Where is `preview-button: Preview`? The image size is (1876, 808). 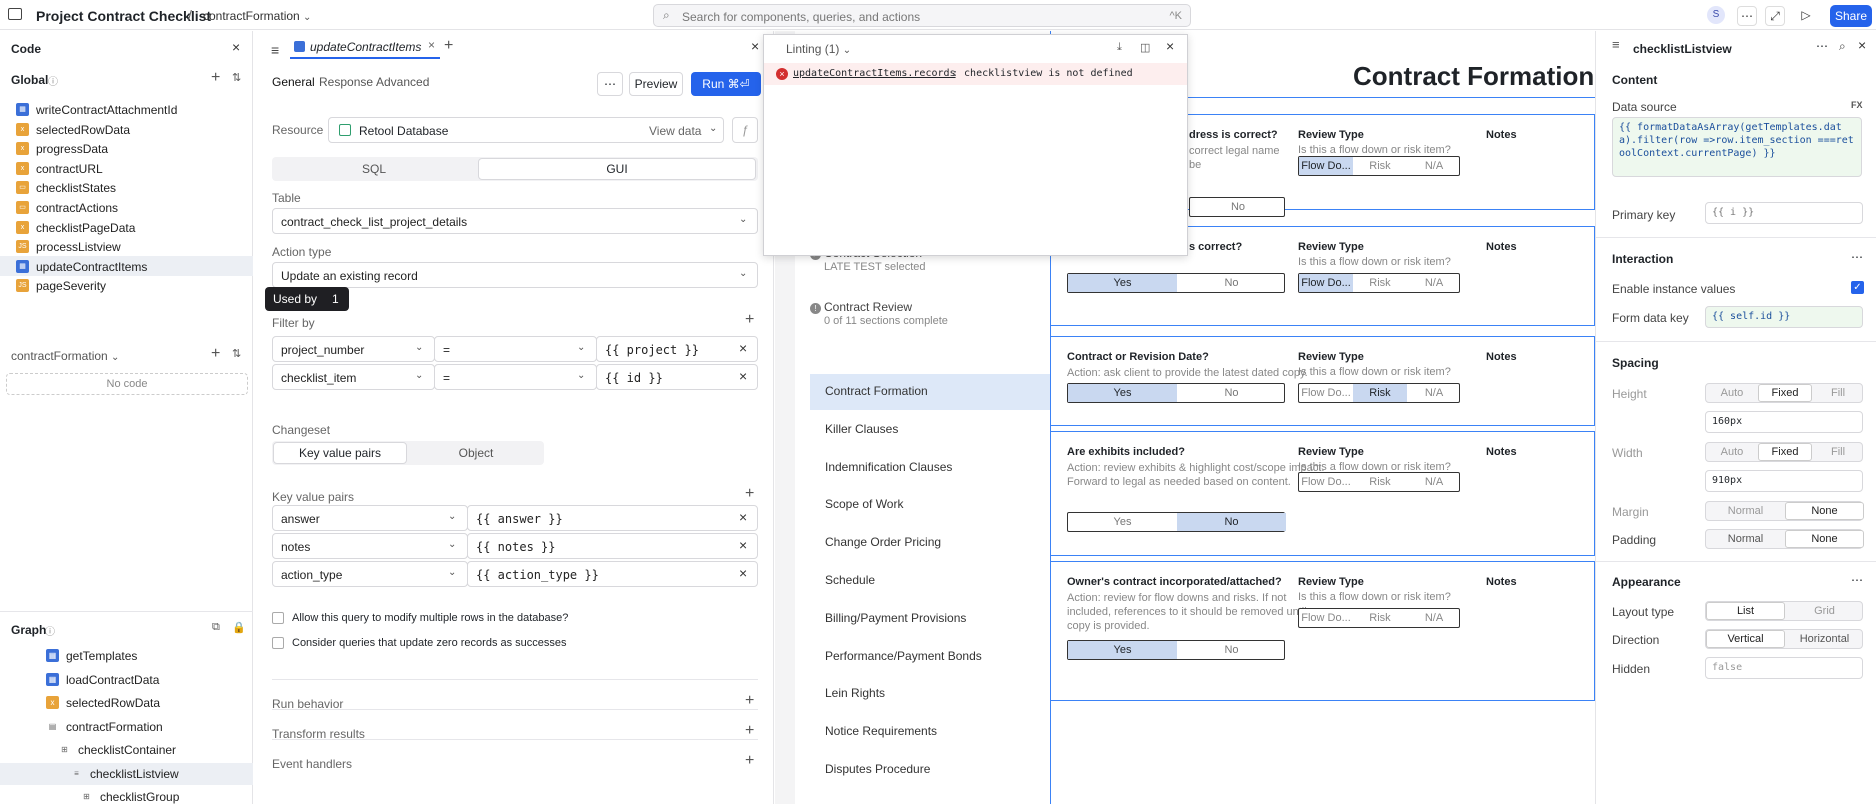
preview-button: Preview is located at coordinates (656, 84).